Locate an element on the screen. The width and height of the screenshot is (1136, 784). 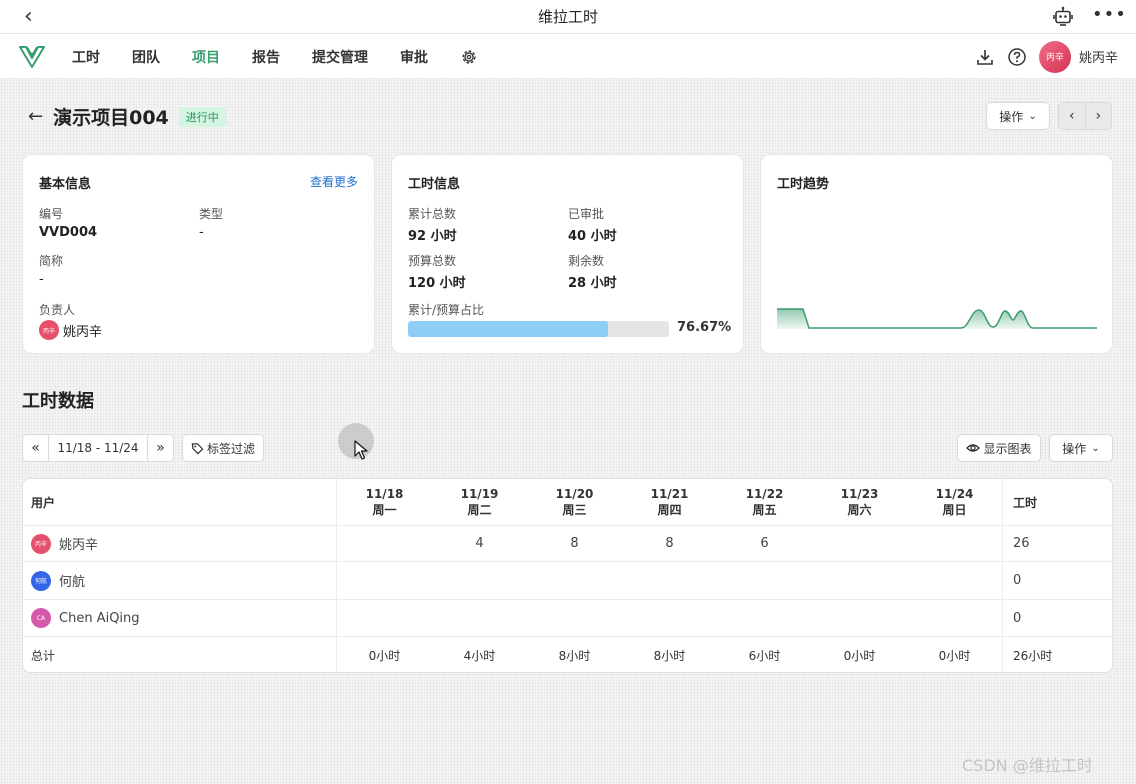
chevron-down-icon: ⌄ is located at coordinates (1095, 448).